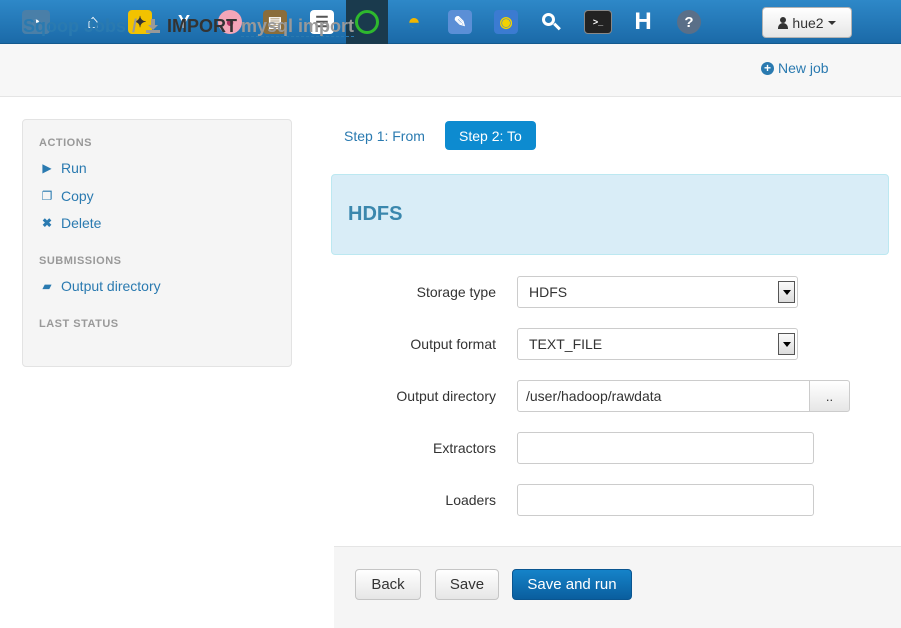 The height and width of the screenshot is (628, 901). Describe the element at coordinates (783, 22) in the screenshot. I see `user-icon` at that location.